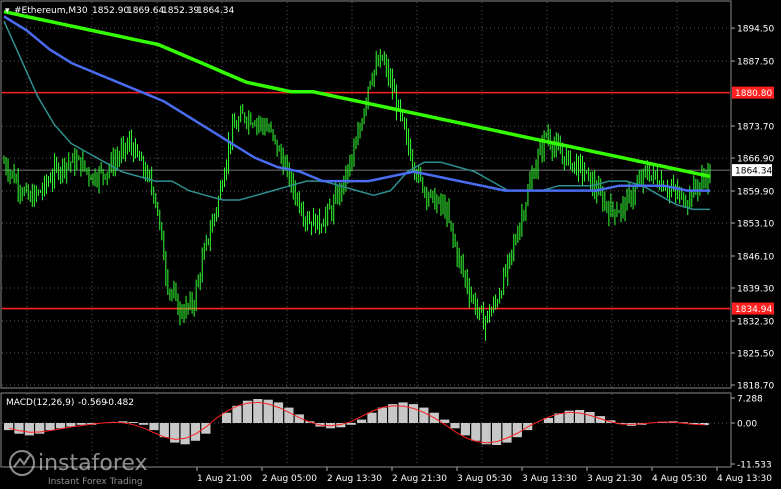 The image size is (781, 489). What do you see at coordinates (755, 387) in the screenshot?
I see `price-tick-label: 1818.70` at bounding box center [755, 387].